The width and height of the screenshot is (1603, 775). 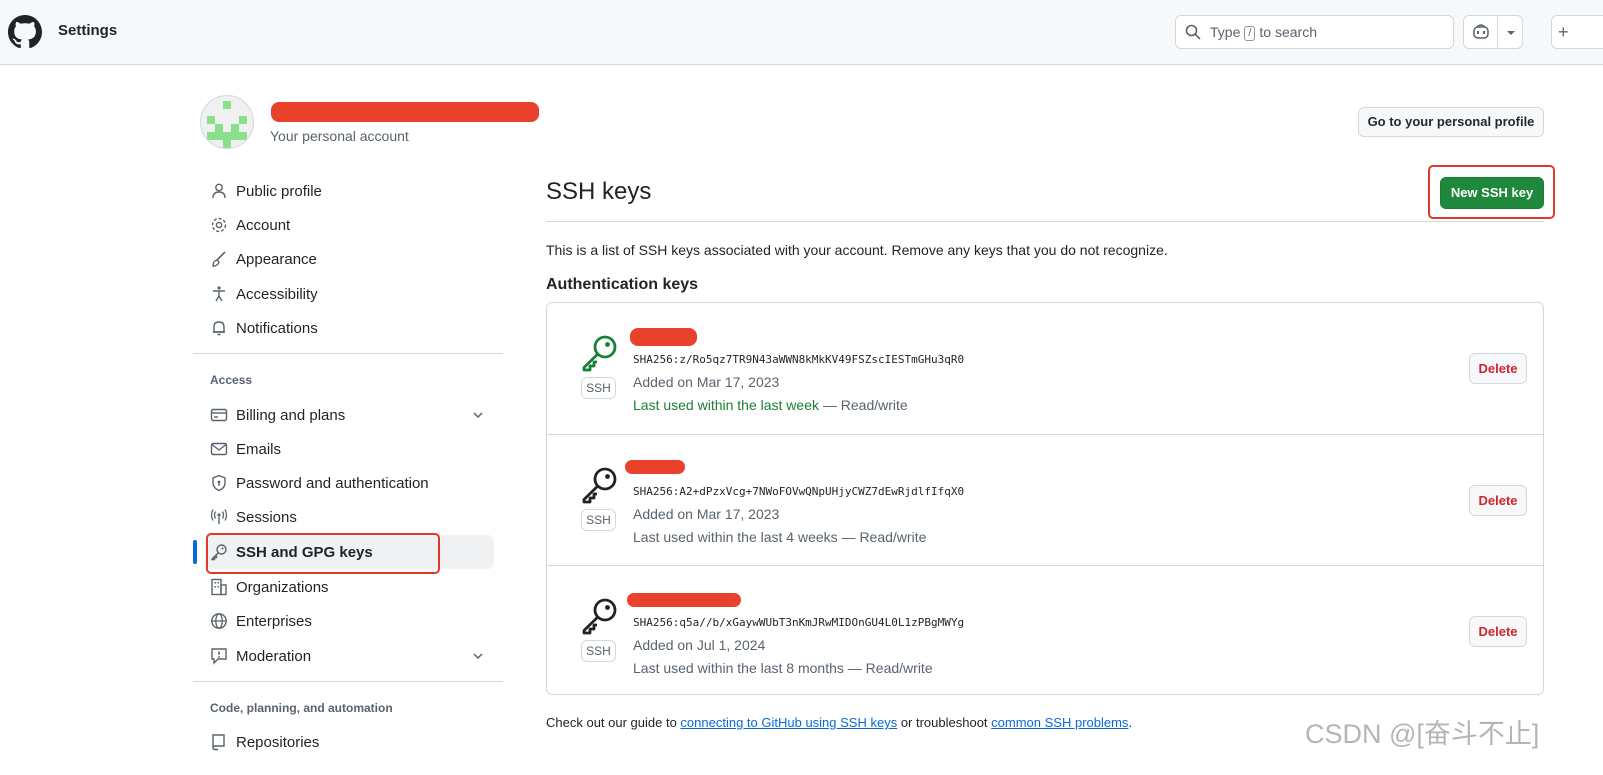 I want to click on go-to-profile-button: Go to your personal profile, so click(x=1451, y=122).